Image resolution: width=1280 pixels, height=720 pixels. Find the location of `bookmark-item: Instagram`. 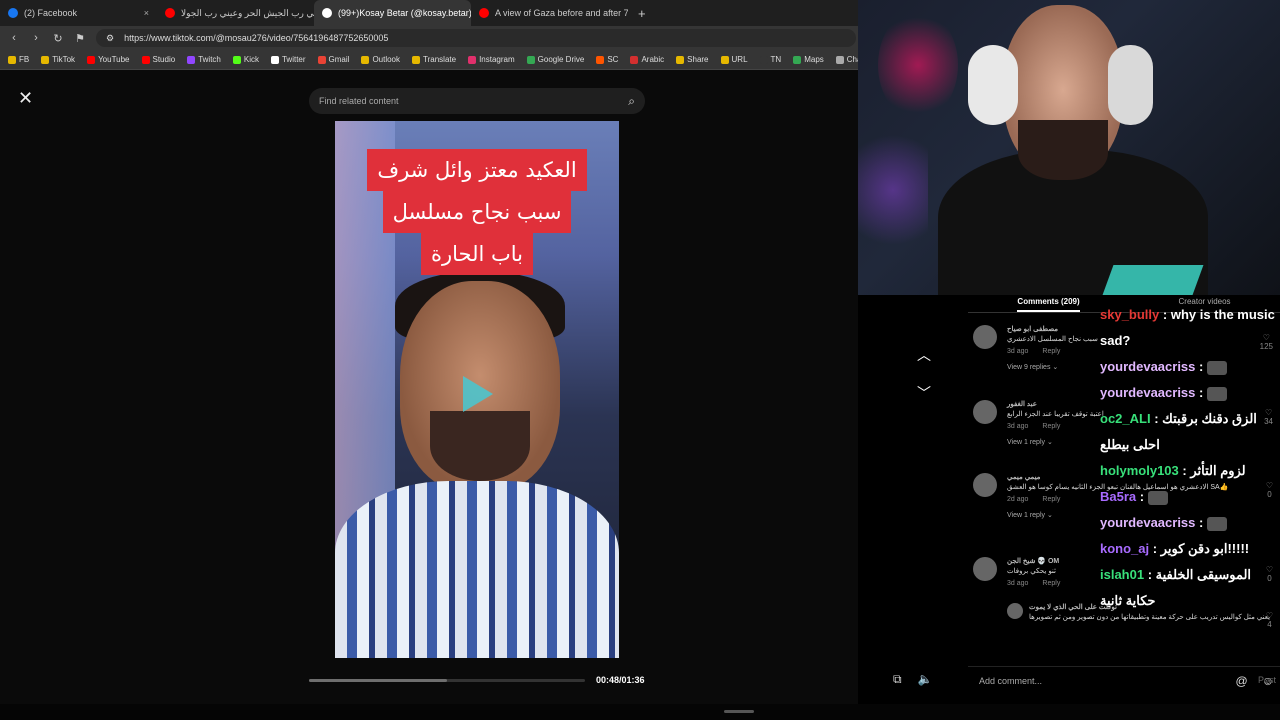

bookmark-item: Instagram is located at coordinates (491, 59).